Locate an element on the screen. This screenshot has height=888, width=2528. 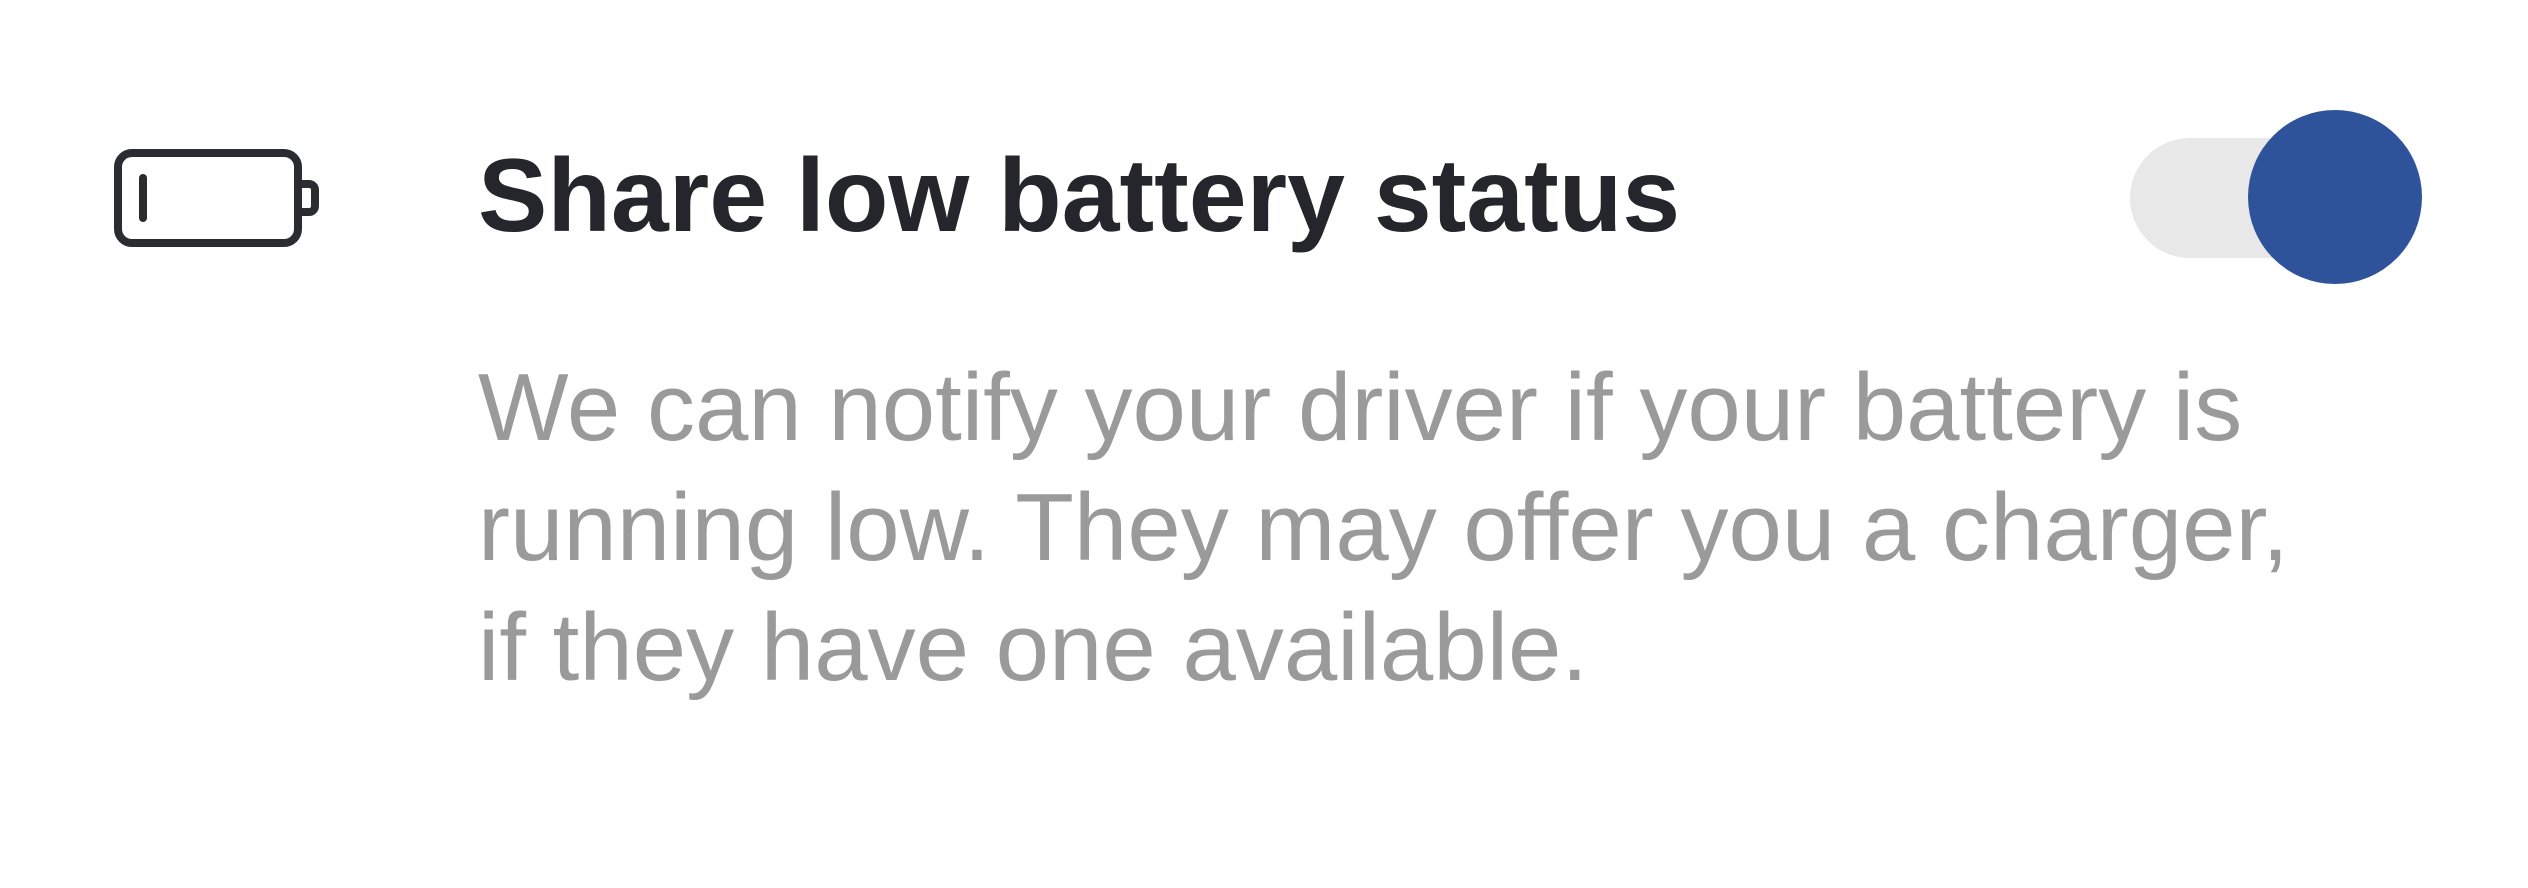
setting-title: Share low battery status is located at coordinates (1079, 196).